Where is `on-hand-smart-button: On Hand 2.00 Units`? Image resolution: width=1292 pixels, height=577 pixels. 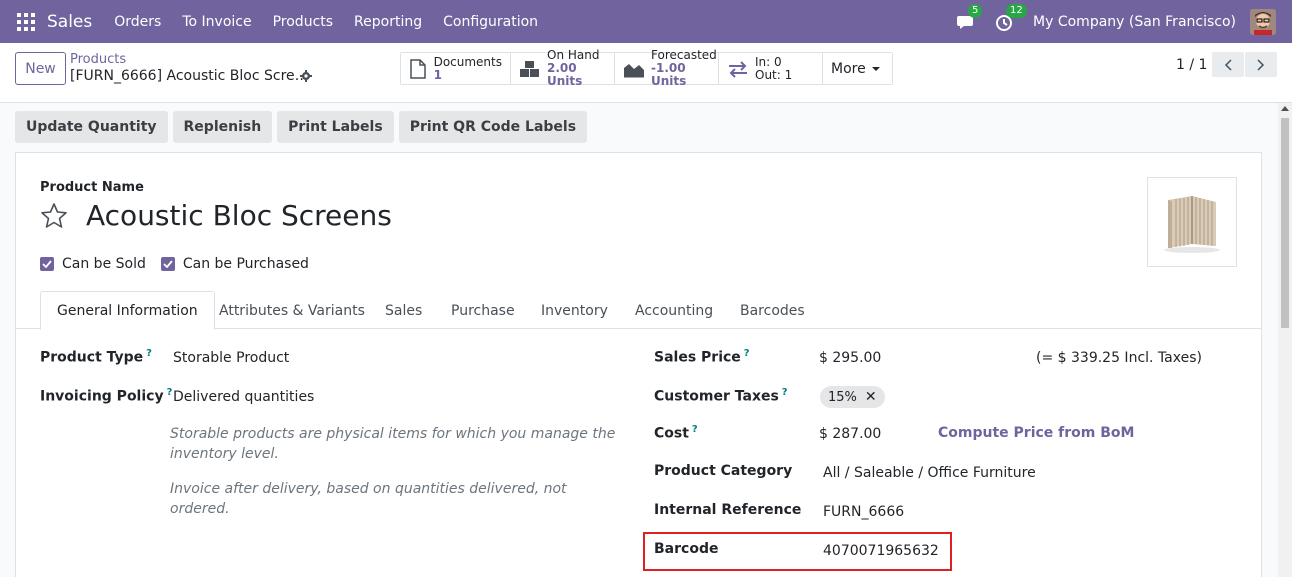
on-hand-smart-button: On Hand 2.00 Units is located at coordinates (563, 68).